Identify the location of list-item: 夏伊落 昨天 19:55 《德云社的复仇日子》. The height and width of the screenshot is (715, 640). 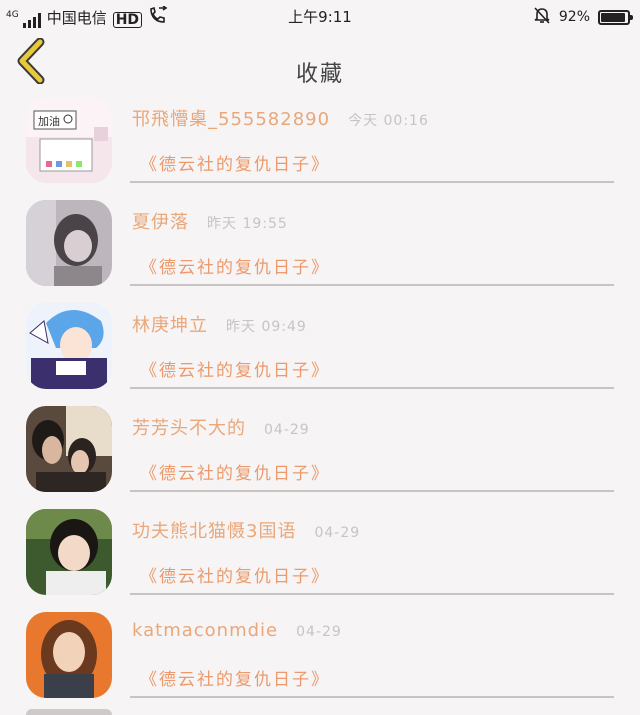
(320, 244).